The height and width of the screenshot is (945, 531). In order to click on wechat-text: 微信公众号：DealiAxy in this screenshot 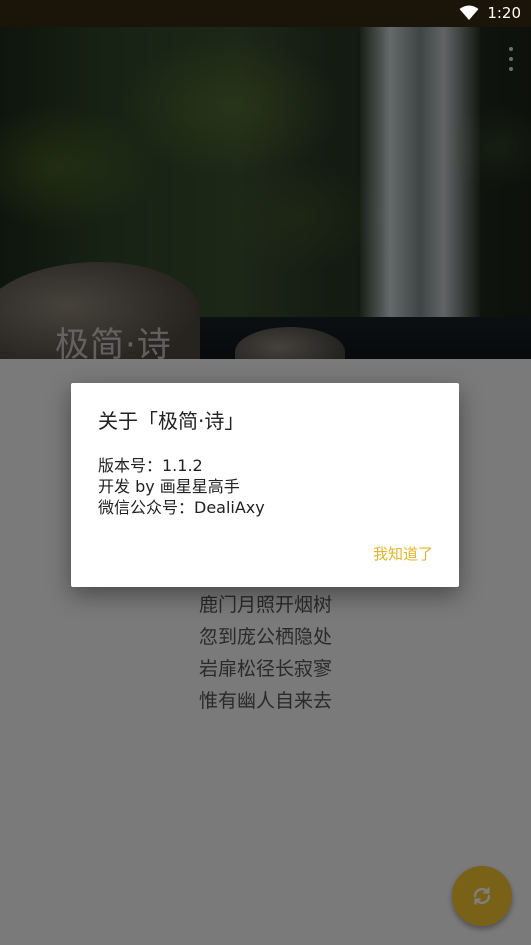, I will do `click(181, 507)`.